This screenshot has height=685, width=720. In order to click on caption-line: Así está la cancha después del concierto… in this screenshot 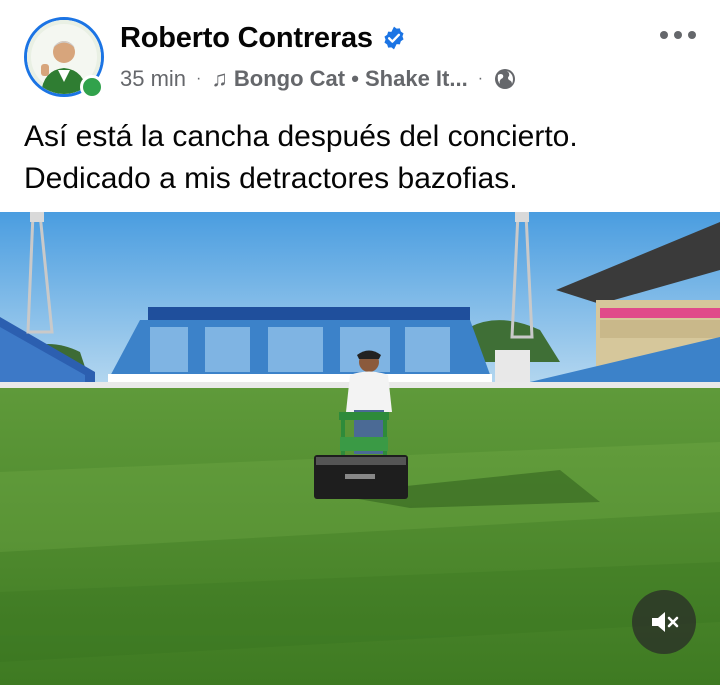, I will do `click(301, 136)`.